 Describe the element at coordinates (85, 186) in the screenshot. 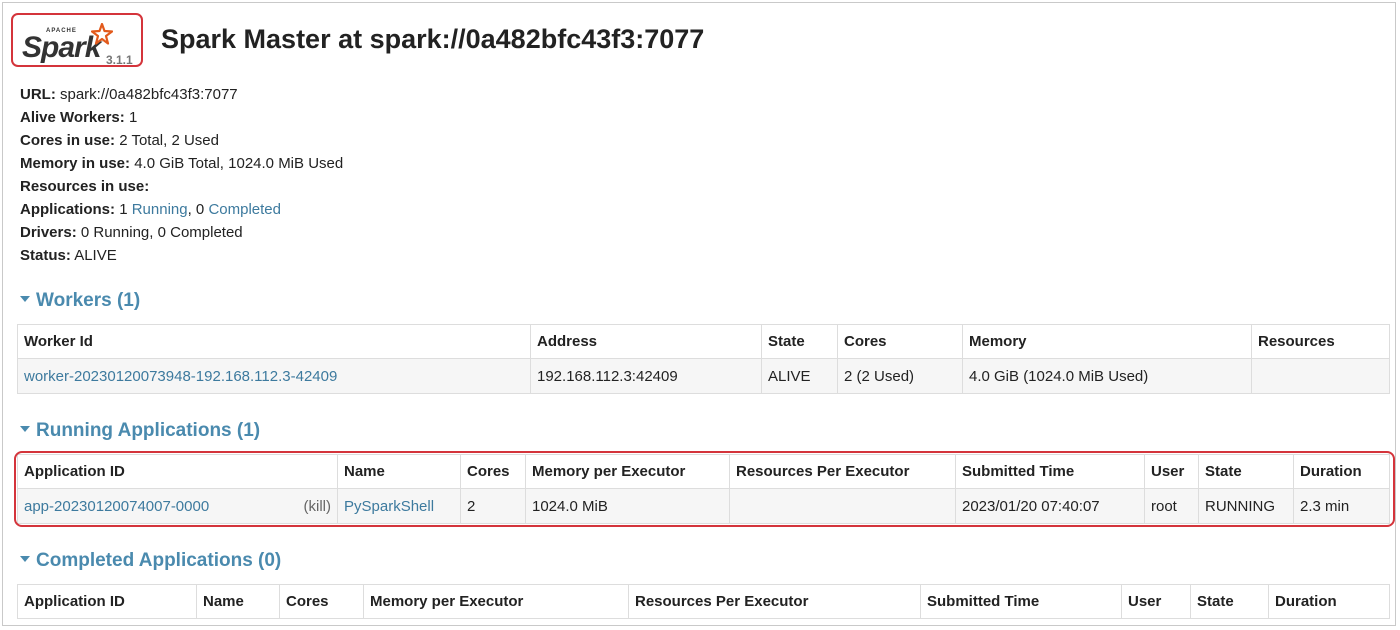

I see `summary-resources-label: Resources in use:` at that location.